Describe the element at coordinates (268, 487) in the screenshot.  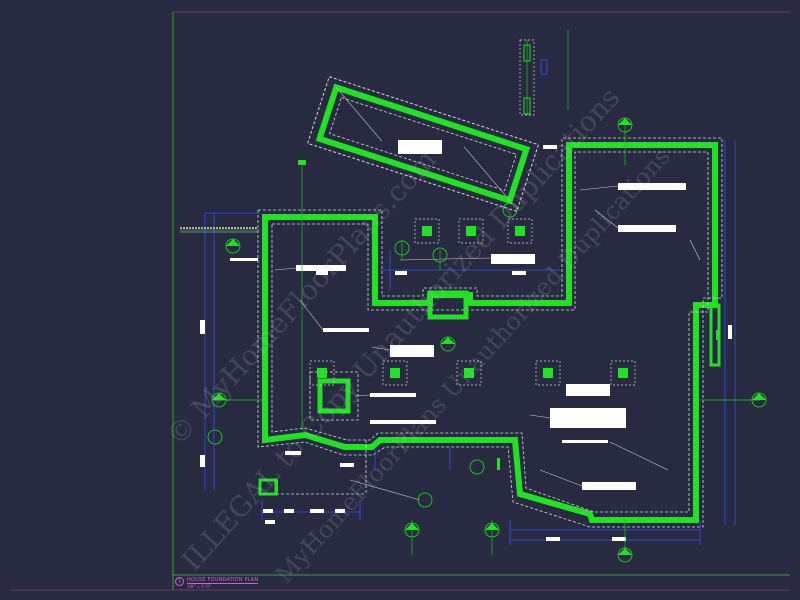
I see `porch-pier` at that location.